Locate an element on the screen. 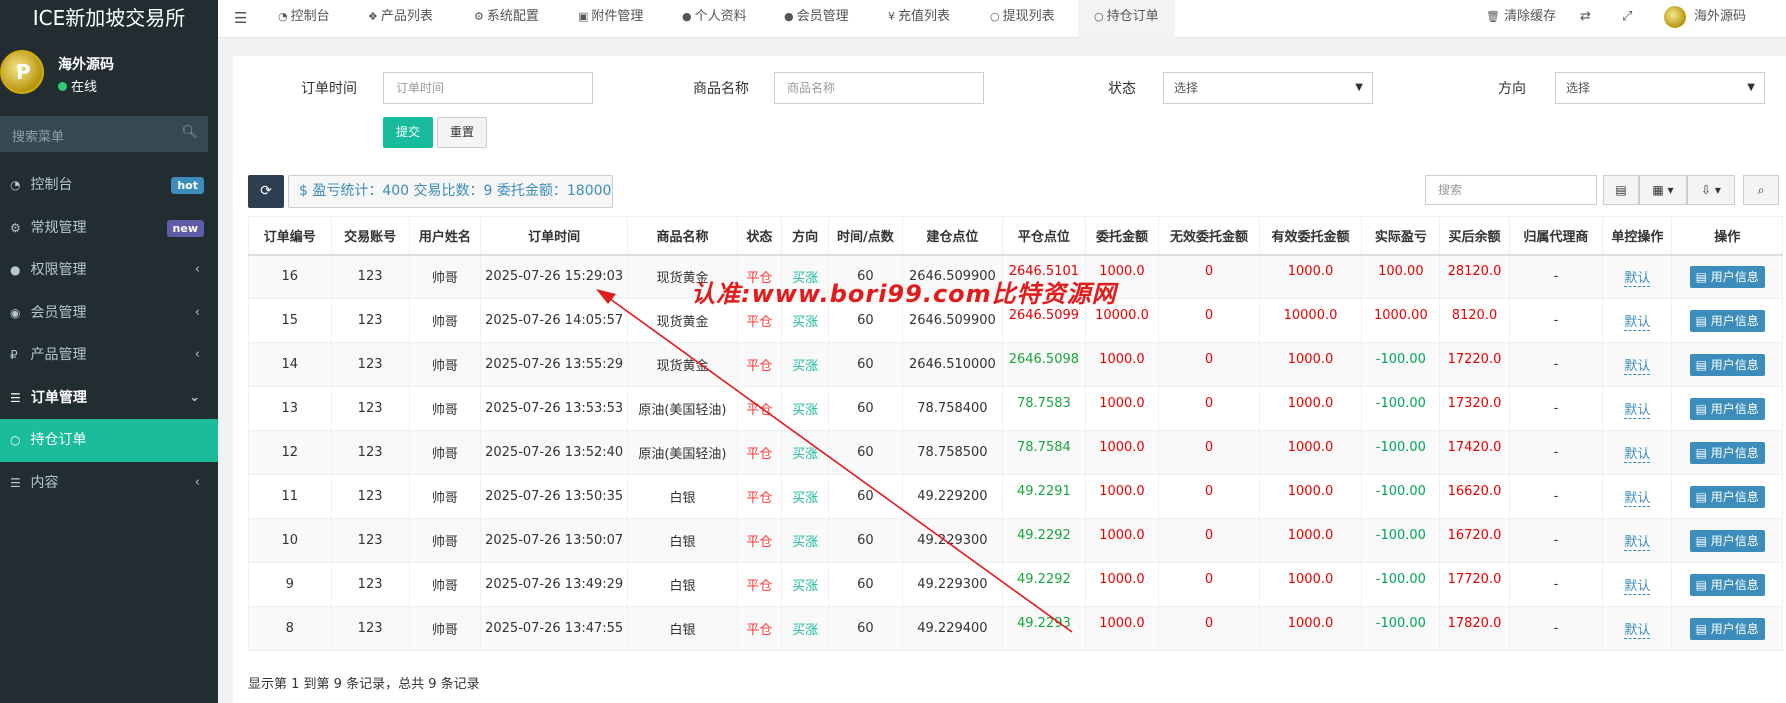 Image resolution: width=1786 pixels, height=703 pixels. annotation-arrow is located at coordinates (834, 461).